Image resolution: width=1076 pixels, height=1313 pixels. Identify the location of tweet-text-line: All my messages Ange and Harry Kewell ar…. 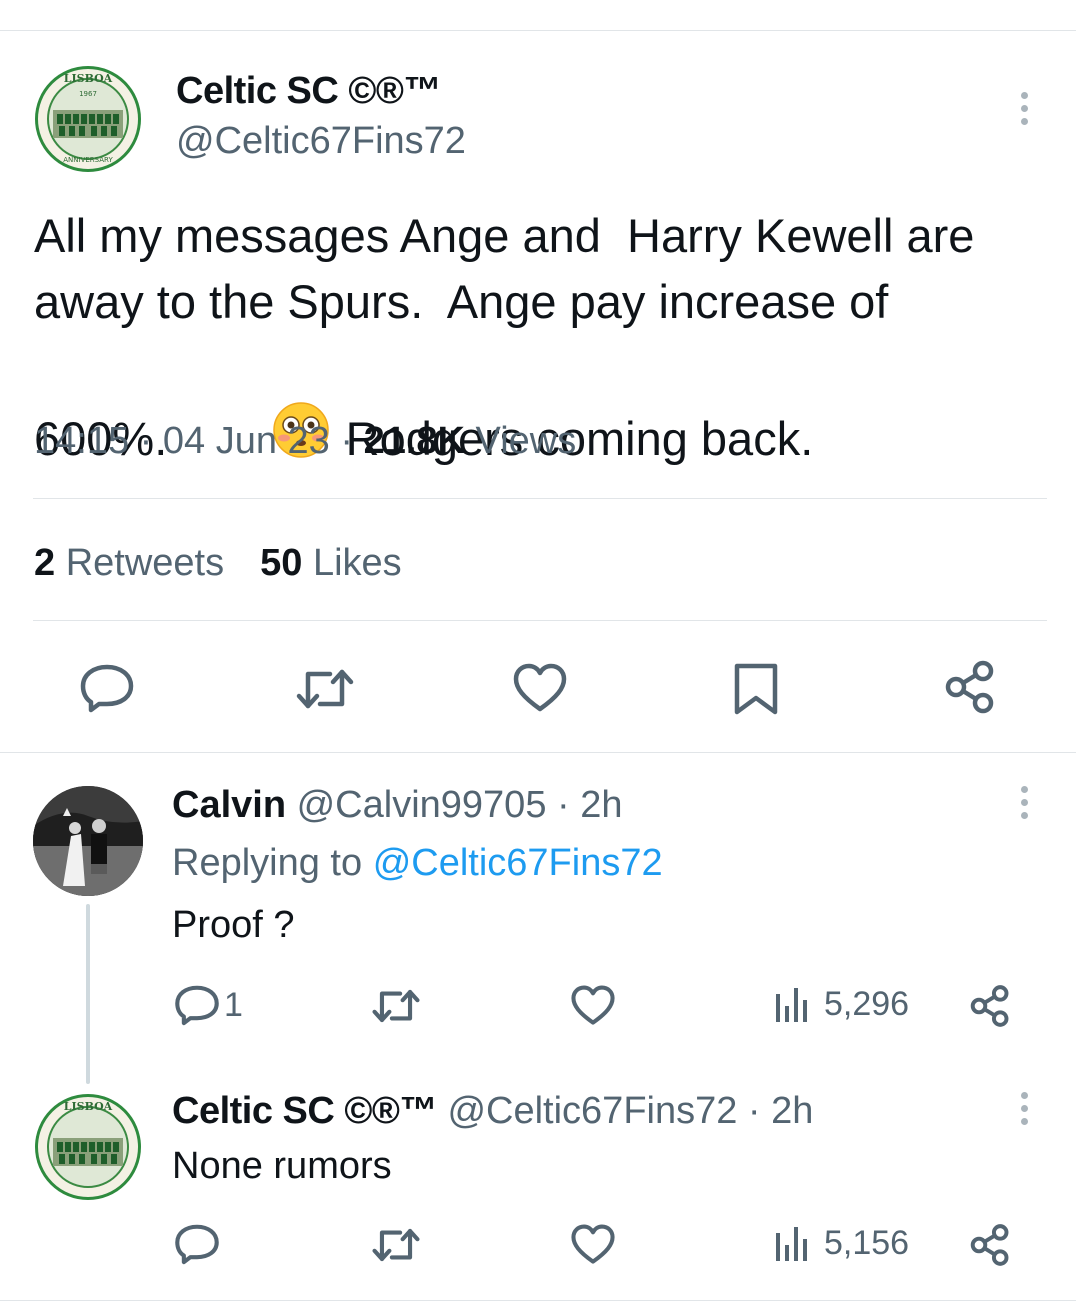
(504, 235).